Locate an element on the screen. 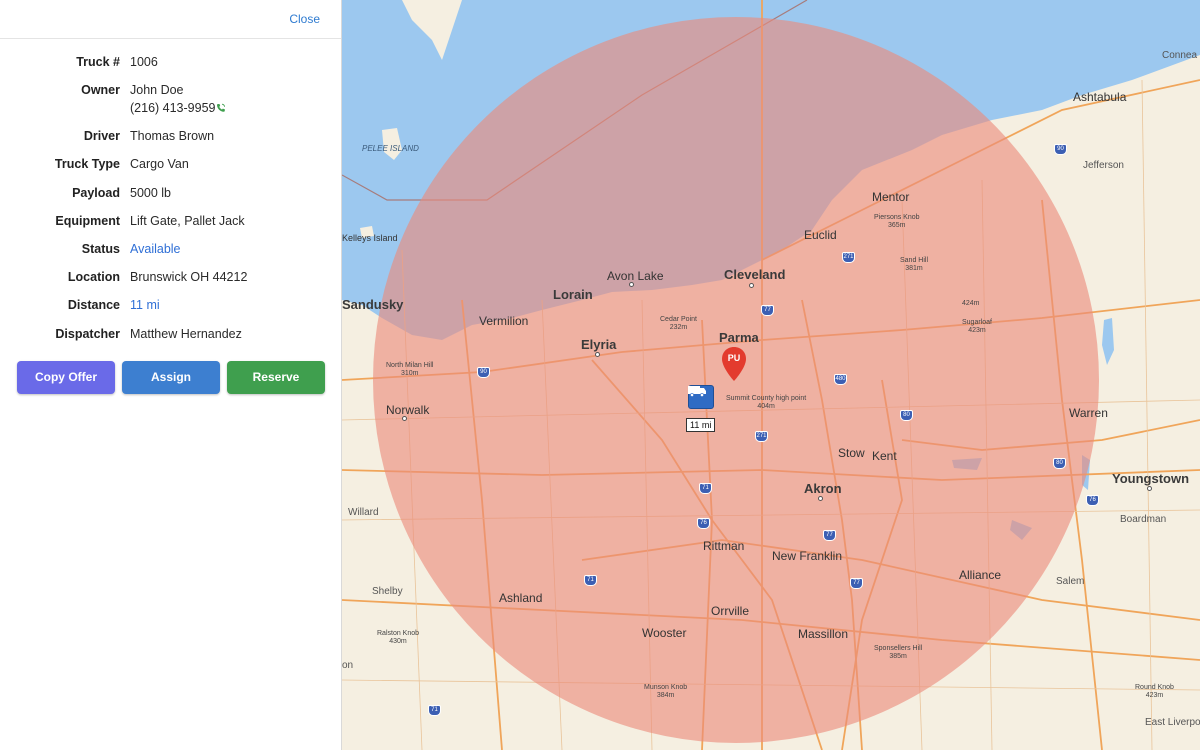  owner-row: Owner John Doe (216) 413-9959 is located at coordinates (170, 104).